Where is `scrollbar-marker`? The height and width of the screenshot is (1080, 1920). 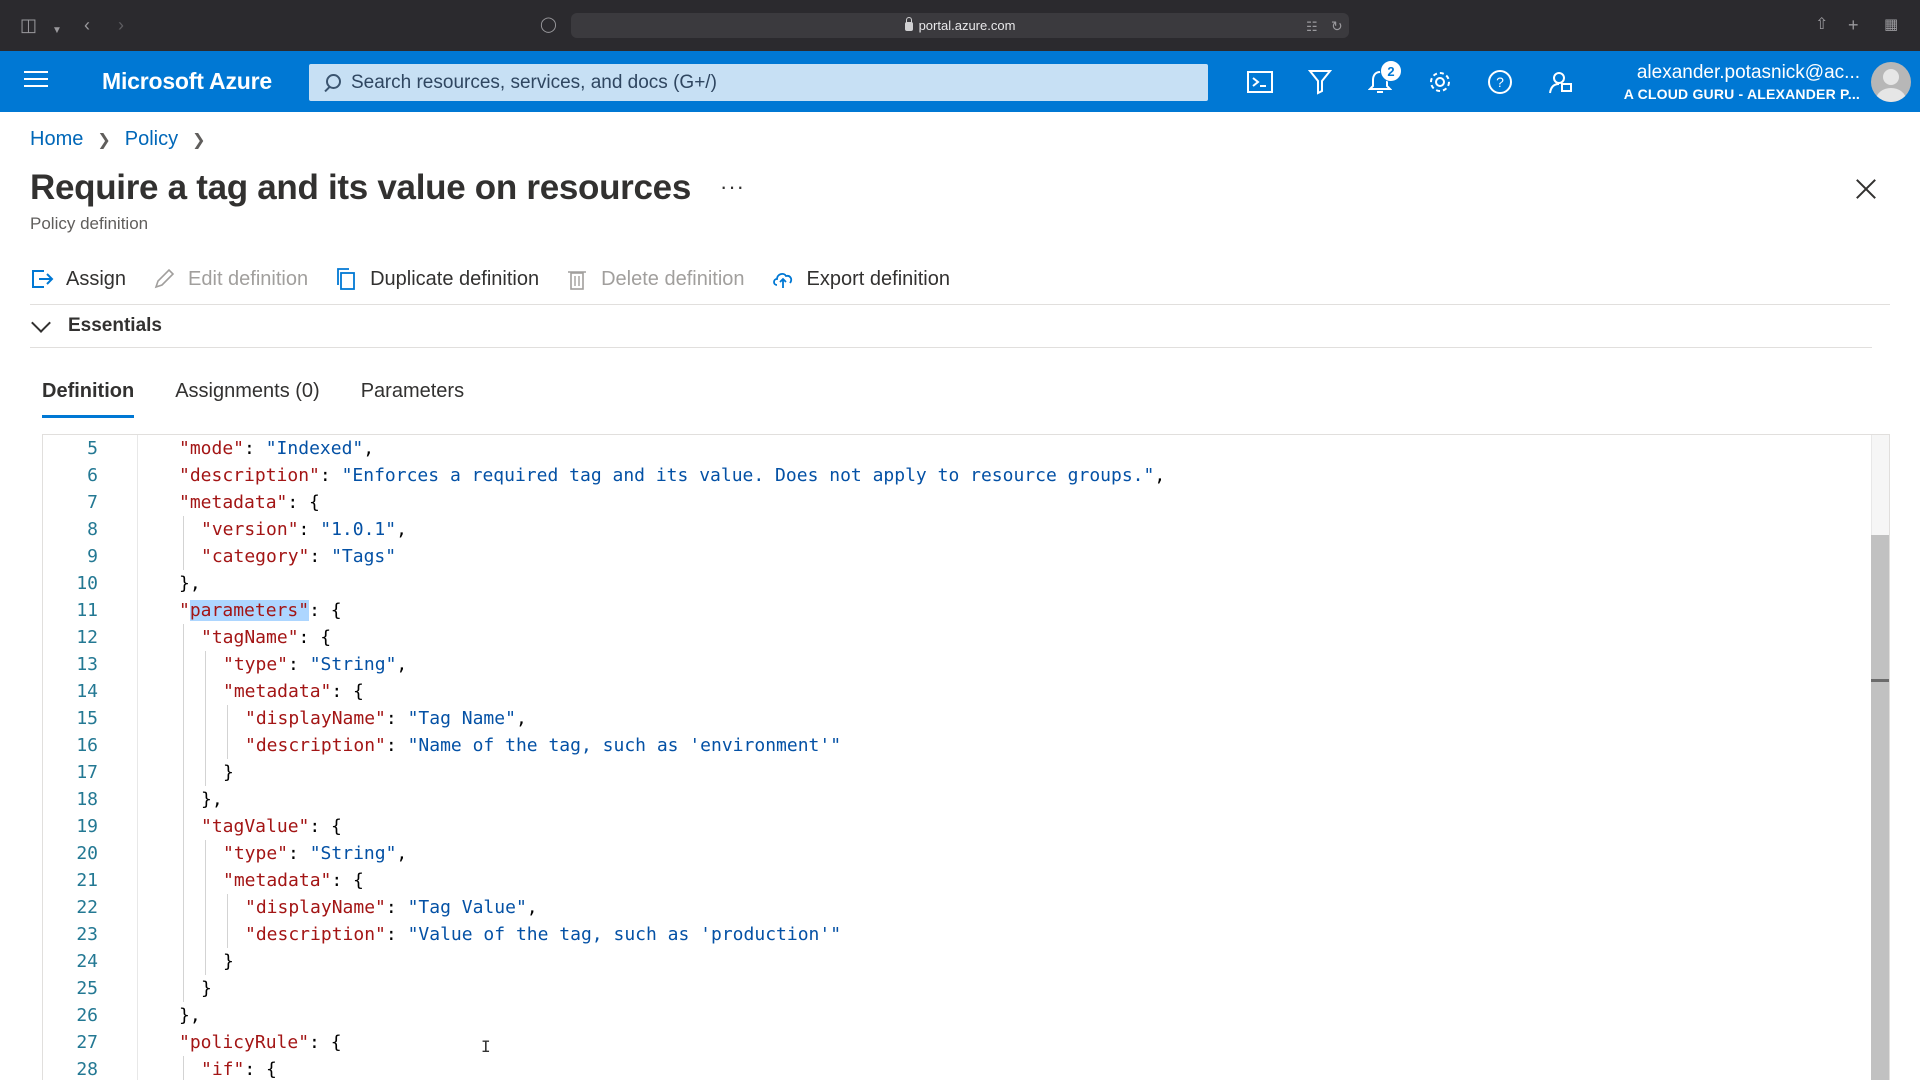
scrollbar-marker is located at coordinates (1880, 680).